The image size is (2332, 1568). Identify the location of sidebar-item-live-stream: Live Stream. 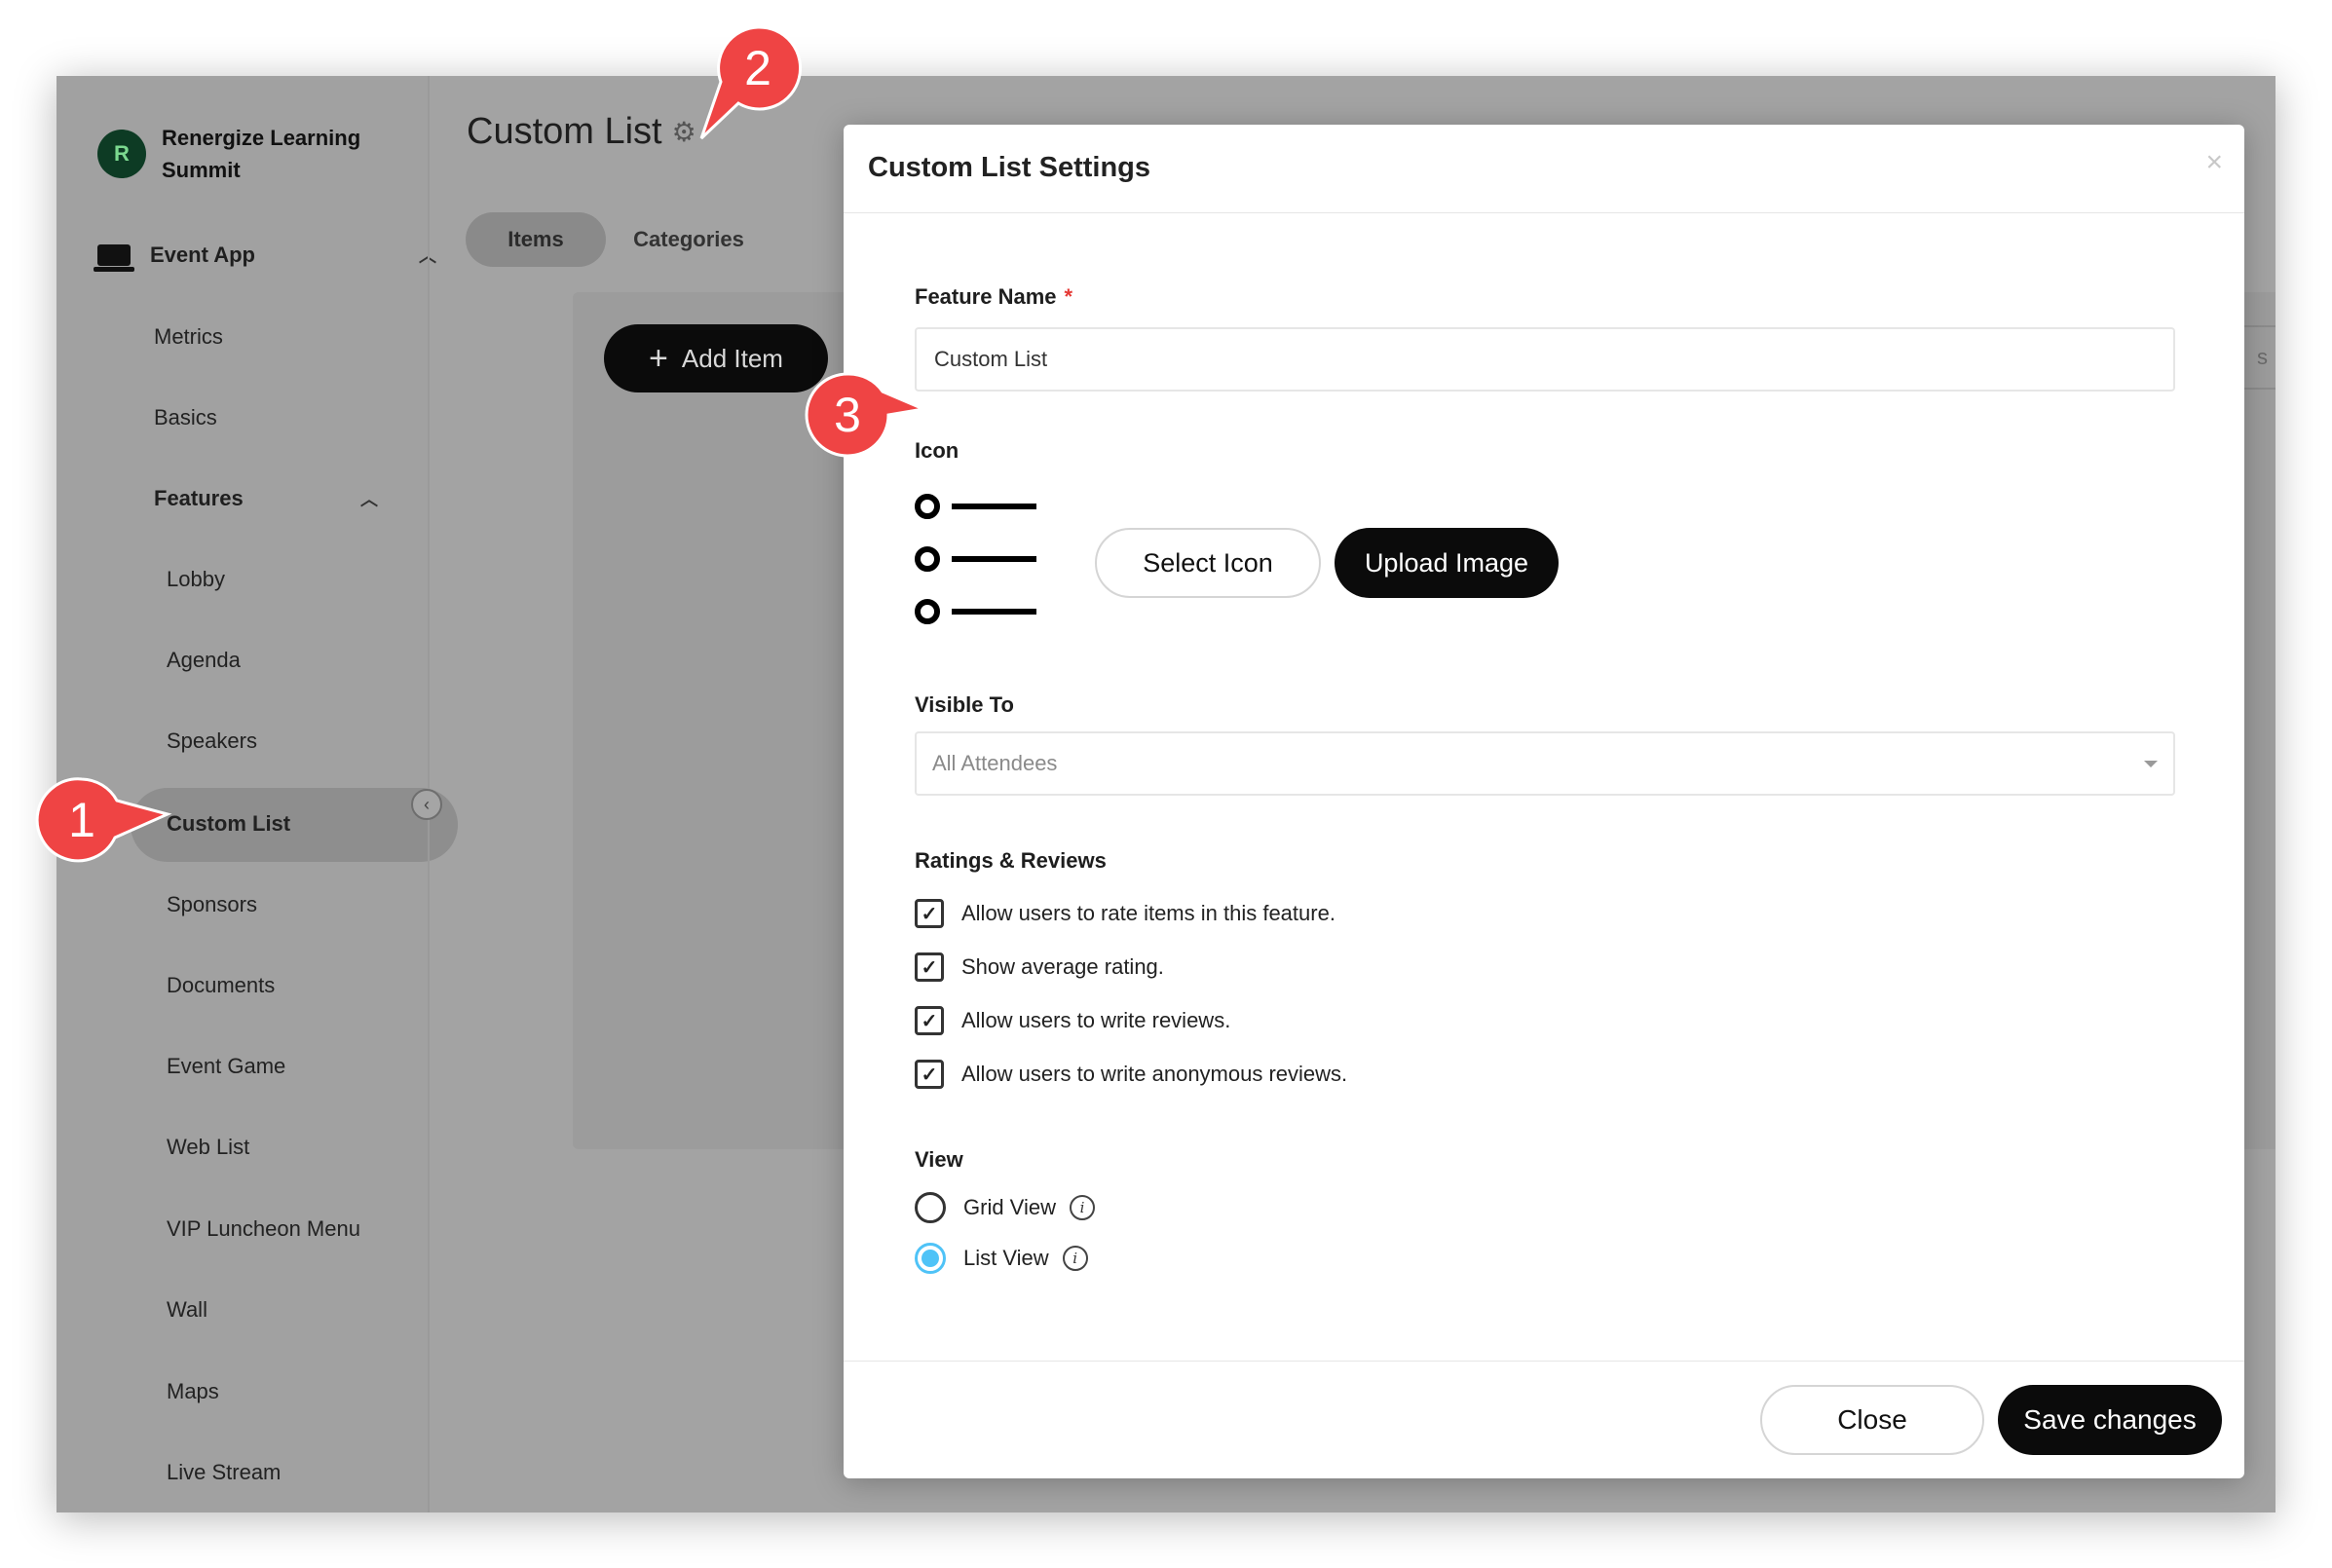
(224, 1472).